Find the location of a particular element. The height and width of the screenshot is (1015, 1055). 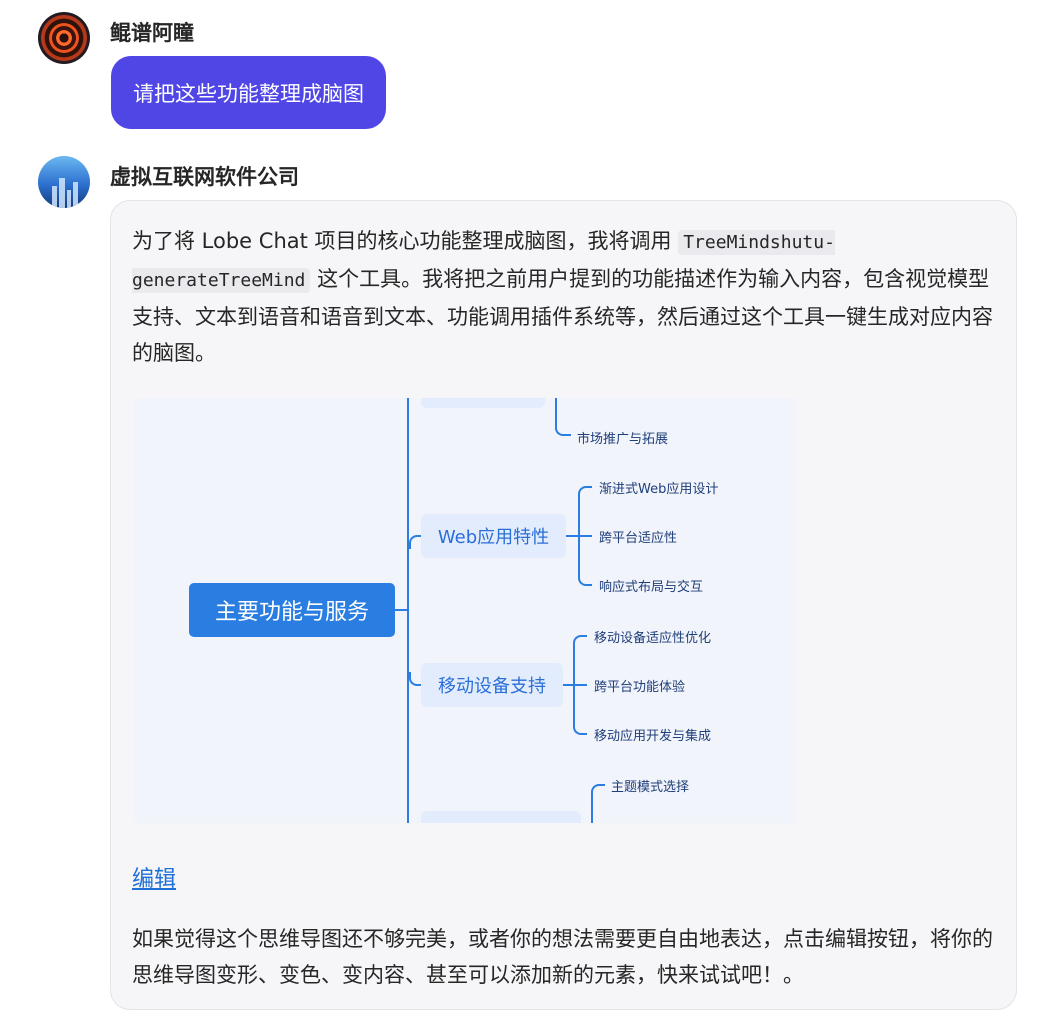

assistant-avatar is located at coordinates (64, 182).